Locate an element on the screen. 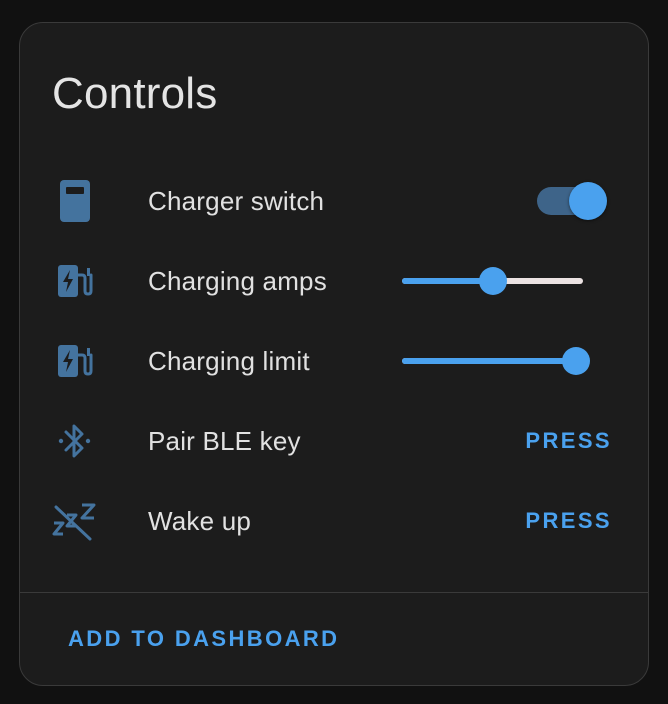  wake-up-press-button: PRESS is located at coordinates (568, 521).